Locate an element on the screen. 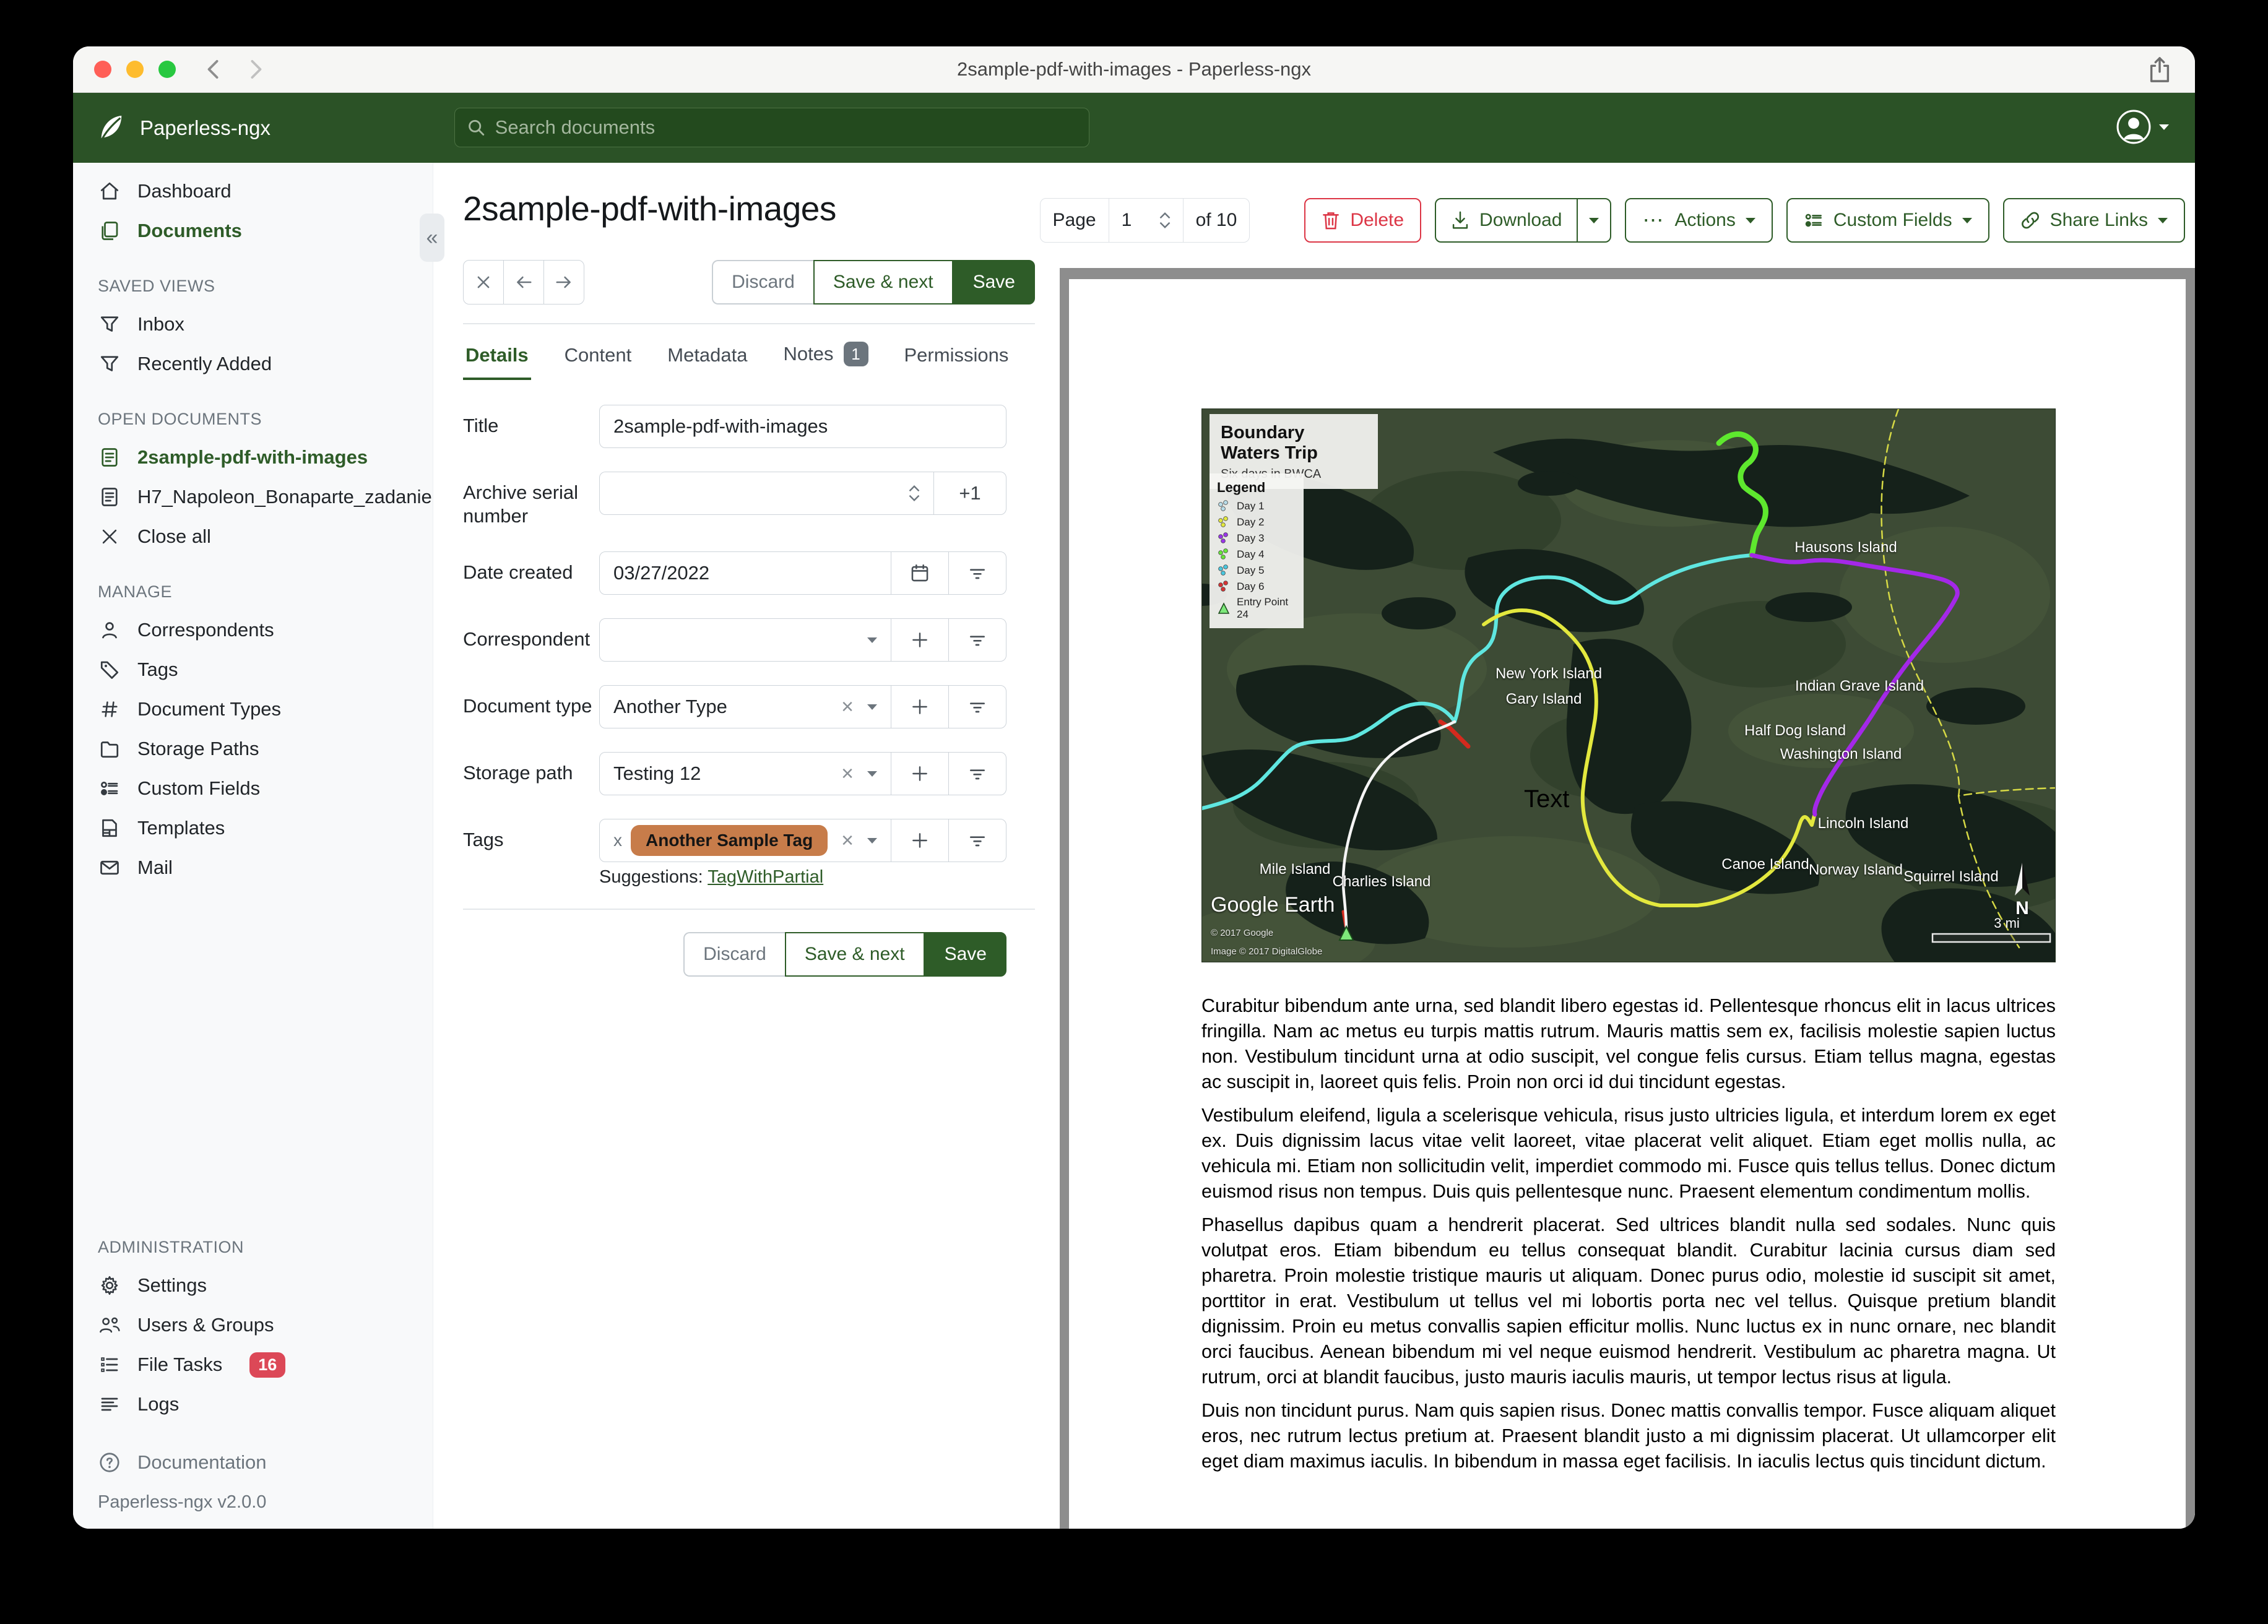 The height and width of the screenshot is (1624, 2268). asn-input is located at coordinates (766, 493).